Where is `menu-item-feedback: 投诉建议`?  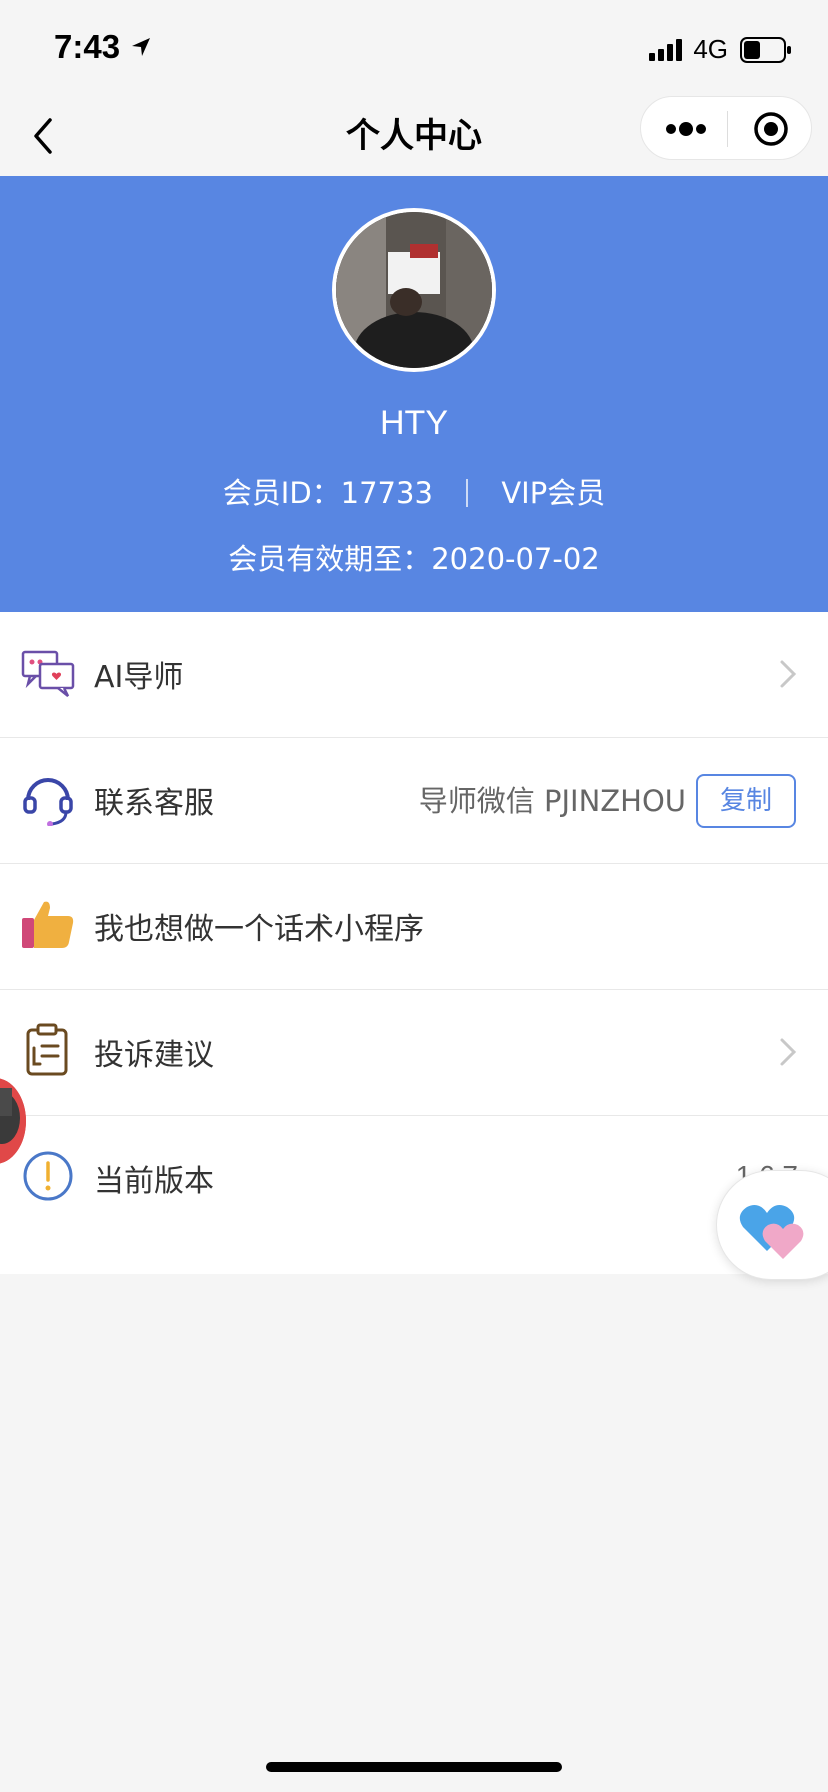
menu-item-feedback: 投诉建议 is located at coordinates (414, 1053).